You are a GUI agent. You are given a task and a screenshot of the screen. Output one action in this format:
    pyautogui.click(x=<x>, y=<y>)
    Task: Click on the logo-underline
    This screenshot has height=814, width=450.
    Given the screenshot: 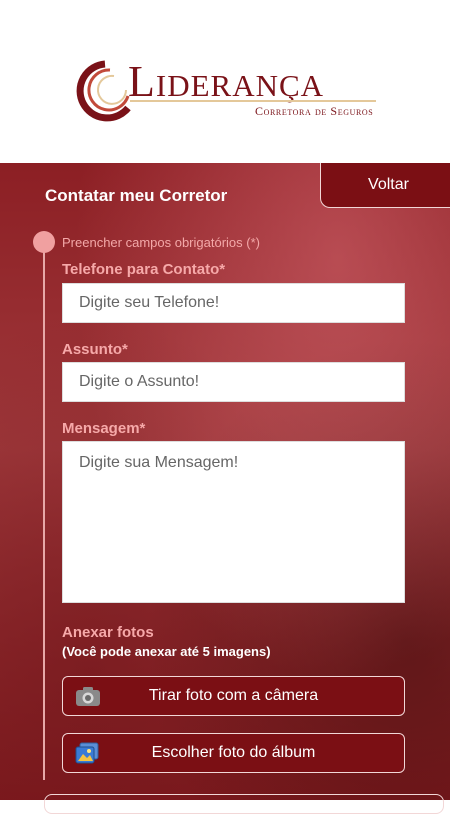 What is the action you would take?
    pyautogui.click(x=253, y=101)
    